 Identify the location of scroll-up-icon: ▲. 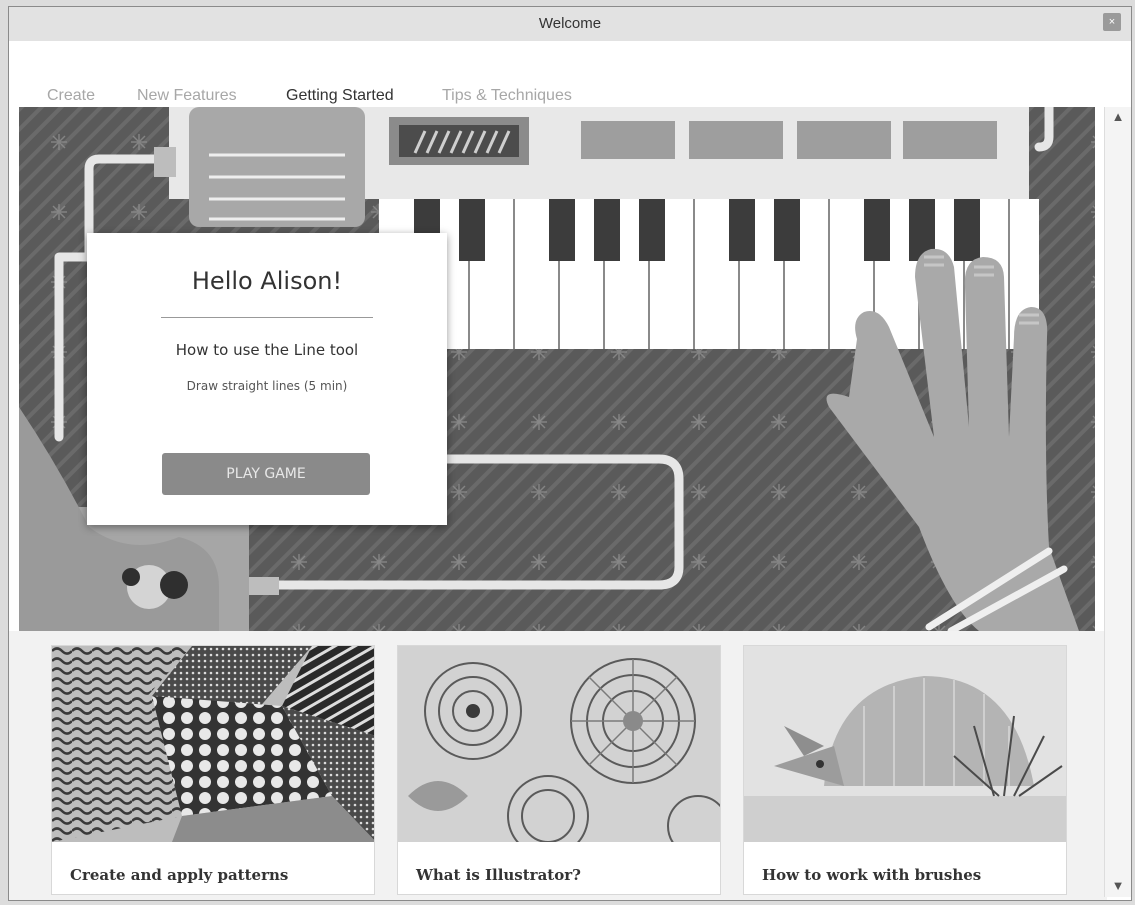
(1118, 116).